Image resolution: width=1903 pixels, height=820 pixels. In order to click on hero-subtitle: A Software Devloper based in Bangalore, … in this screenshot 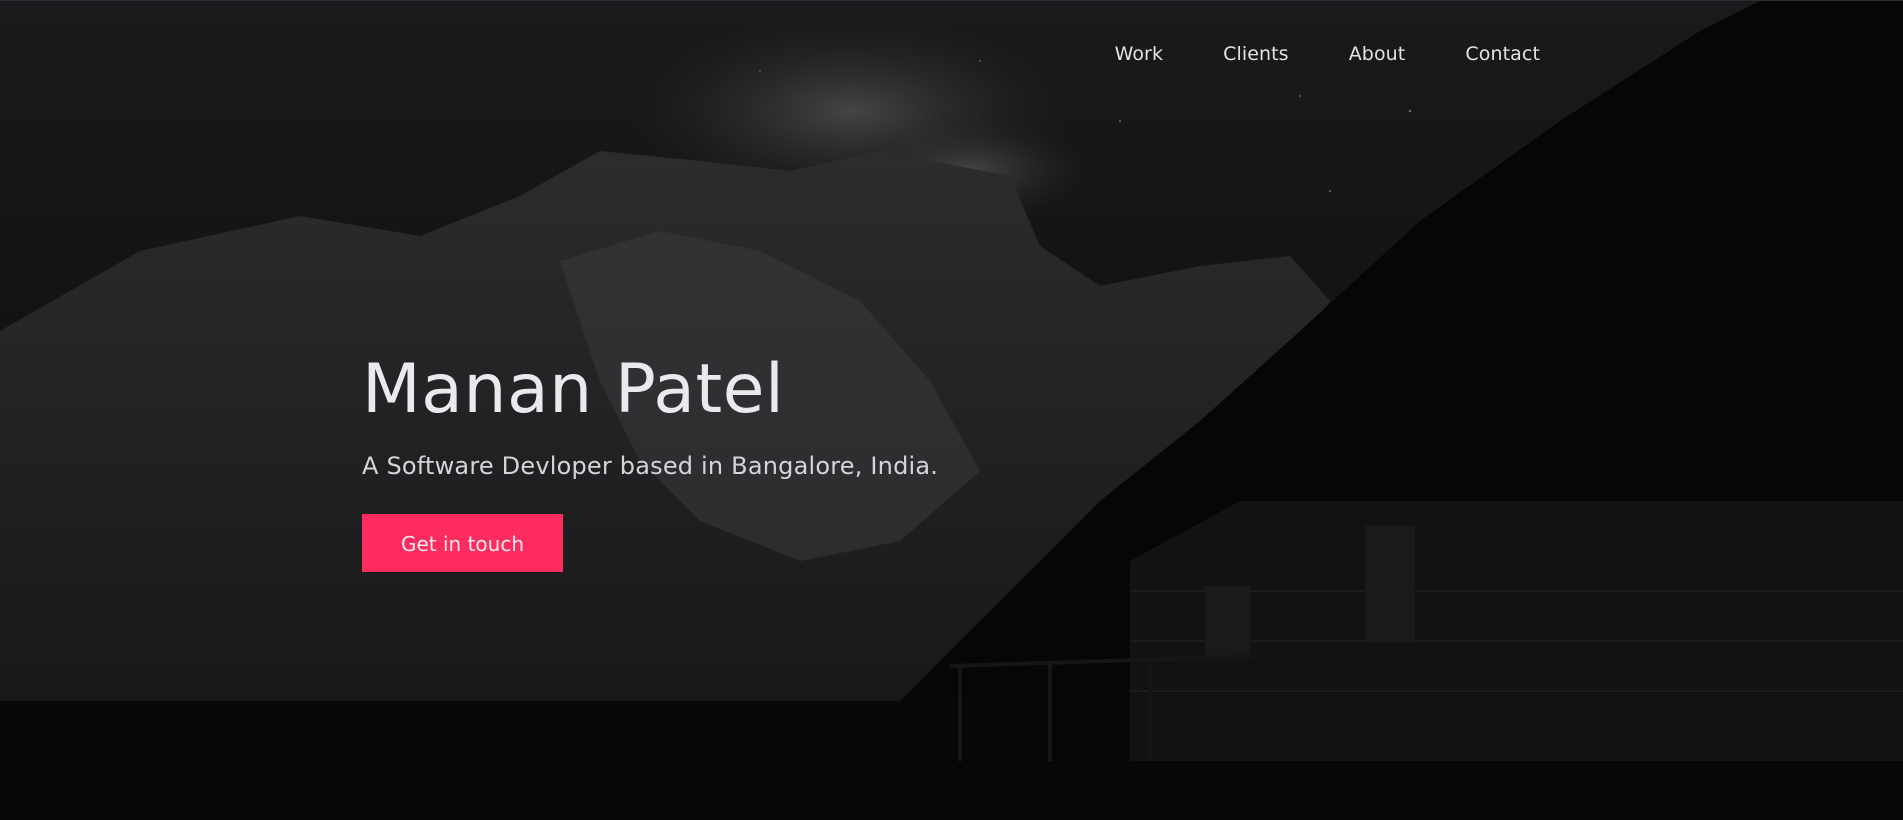, I will do `click(650, 466)`.